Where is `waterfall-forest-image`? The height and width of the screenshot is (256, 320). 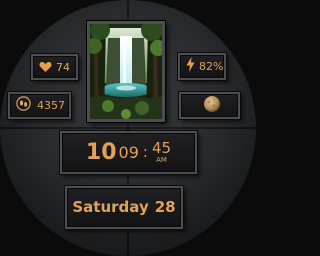
waterfall-forest-image is located at coordinates (126, 71).